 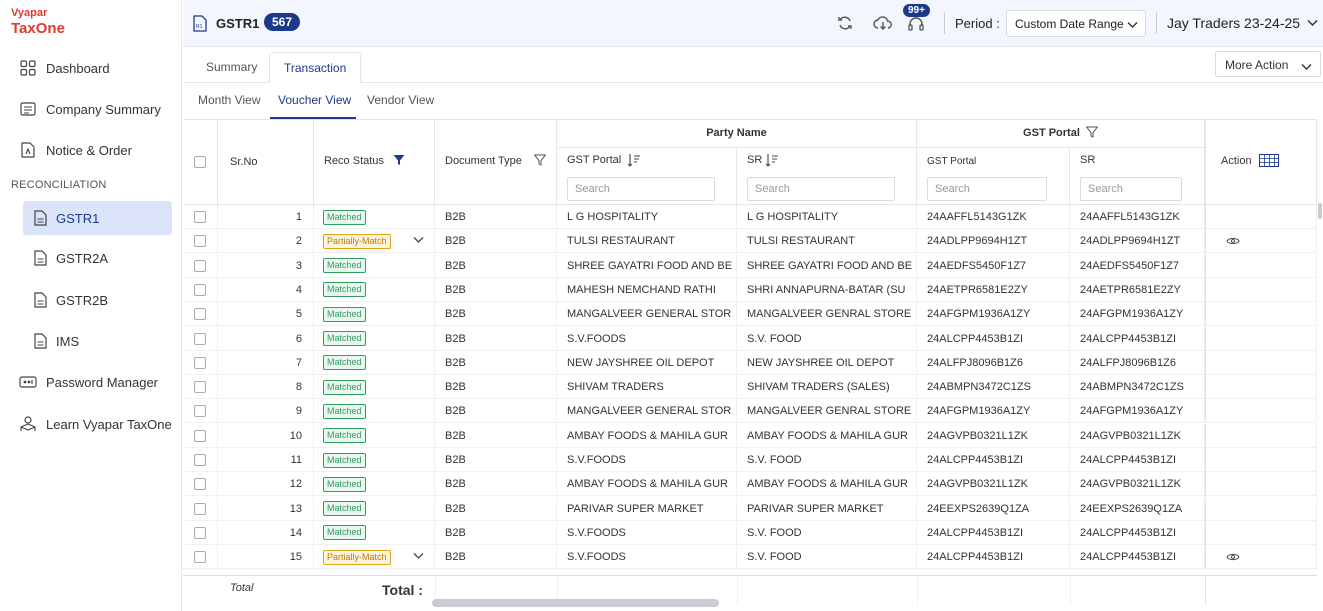 I want to click on company-select: Jay Traders 23-24-25, so click(x=1242, y=23).